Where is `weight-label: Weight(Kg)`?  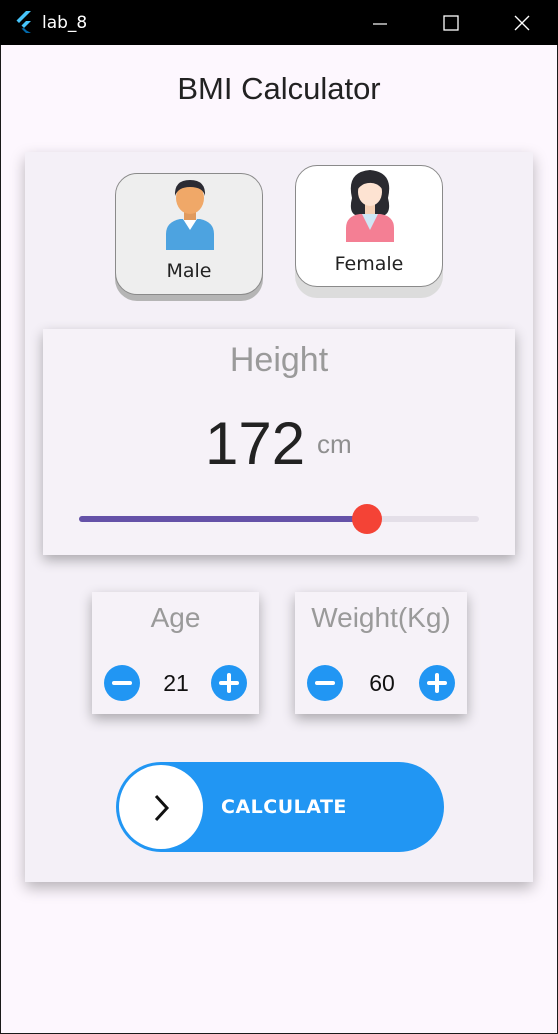 weight-label: Weight(Kg) is located at coordinates (381, 617).